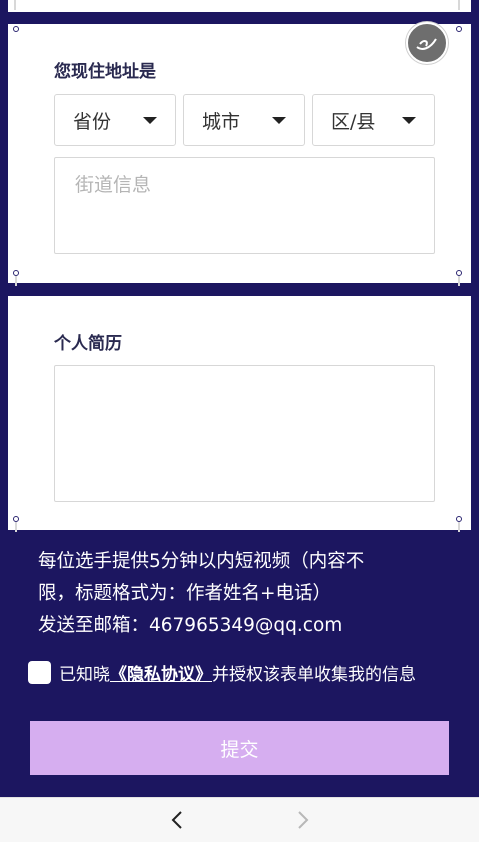 This screenshot has height=842, width=479. Describe the element at coordinates (314, 675) in the screenshot. I see `consent-suffix: 并授权该表单收集我的信息` at that location.